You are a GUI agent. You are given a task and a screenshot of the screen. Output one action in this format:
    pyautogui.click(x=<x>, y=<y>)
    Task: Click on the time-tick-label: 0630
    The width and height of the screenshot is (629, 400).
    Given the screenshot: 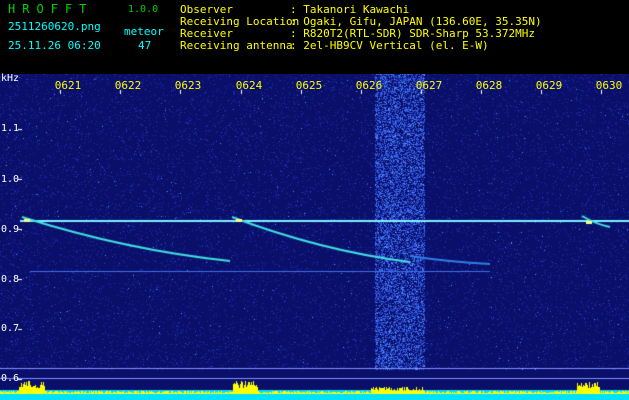 What is the action you would take?
    pyautogui.click(x=609, y=85)
    